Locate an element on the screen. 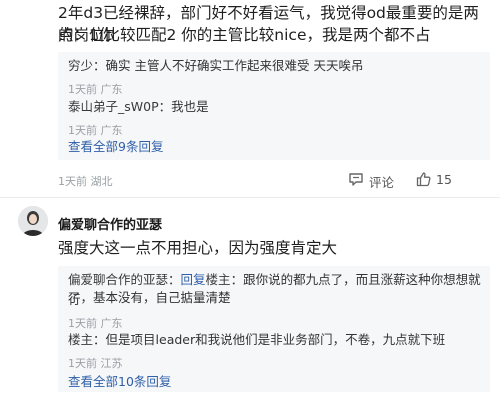 This screenshot has width=500, height=405. reply-author: 偏爱聊合作的亚瑟 is located at coordinates (118, 279).